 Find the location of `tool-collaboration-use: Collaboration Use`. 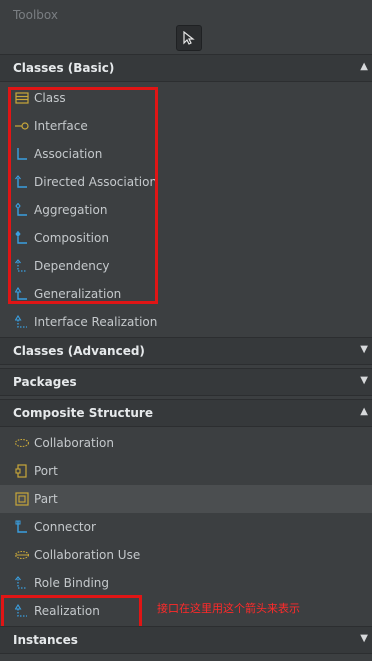

tool-collaboration-use: Collaboration Use is located at coordinates (186, 555).